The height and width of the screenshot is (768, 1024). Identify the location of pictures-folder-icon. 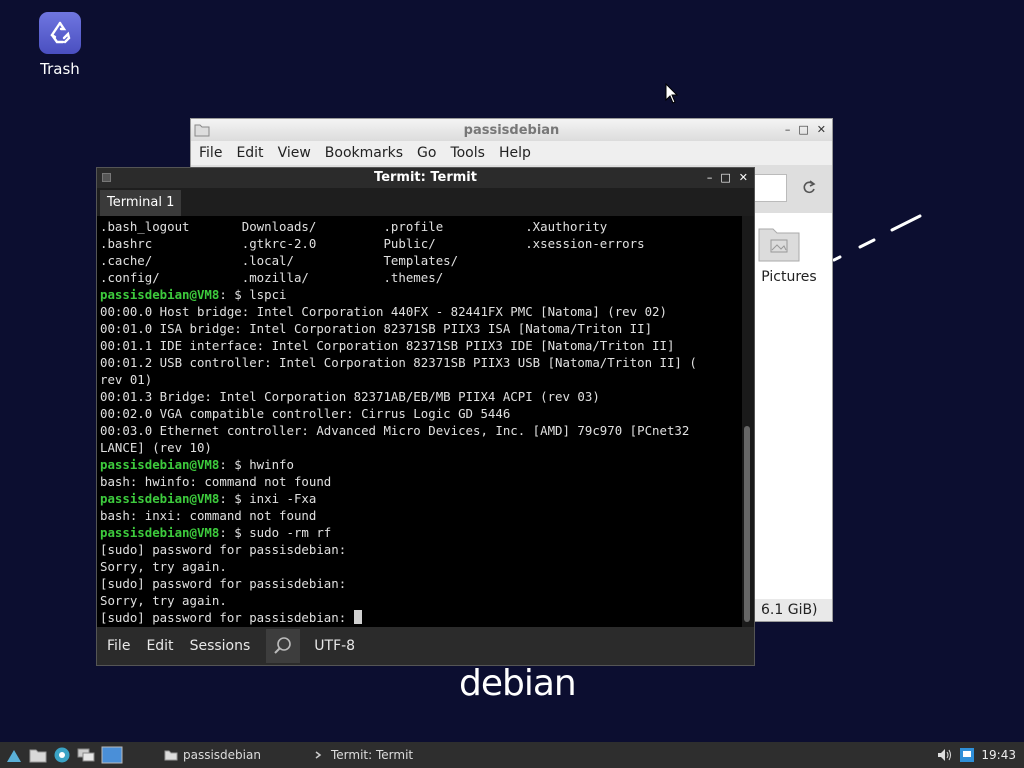
(779, 245).